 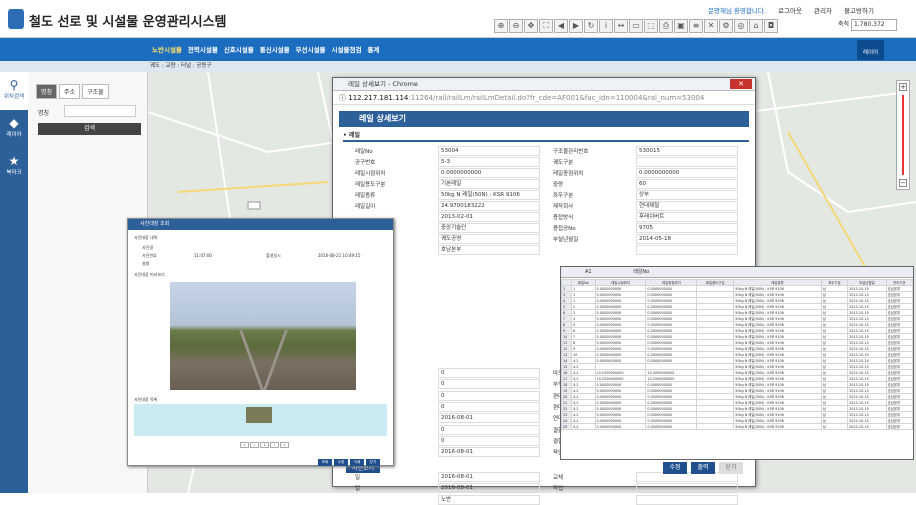 What do you see at coordinates (489, 499) in the screenshot?
I see `field-value: 노반` at bounding box center [489, 499].